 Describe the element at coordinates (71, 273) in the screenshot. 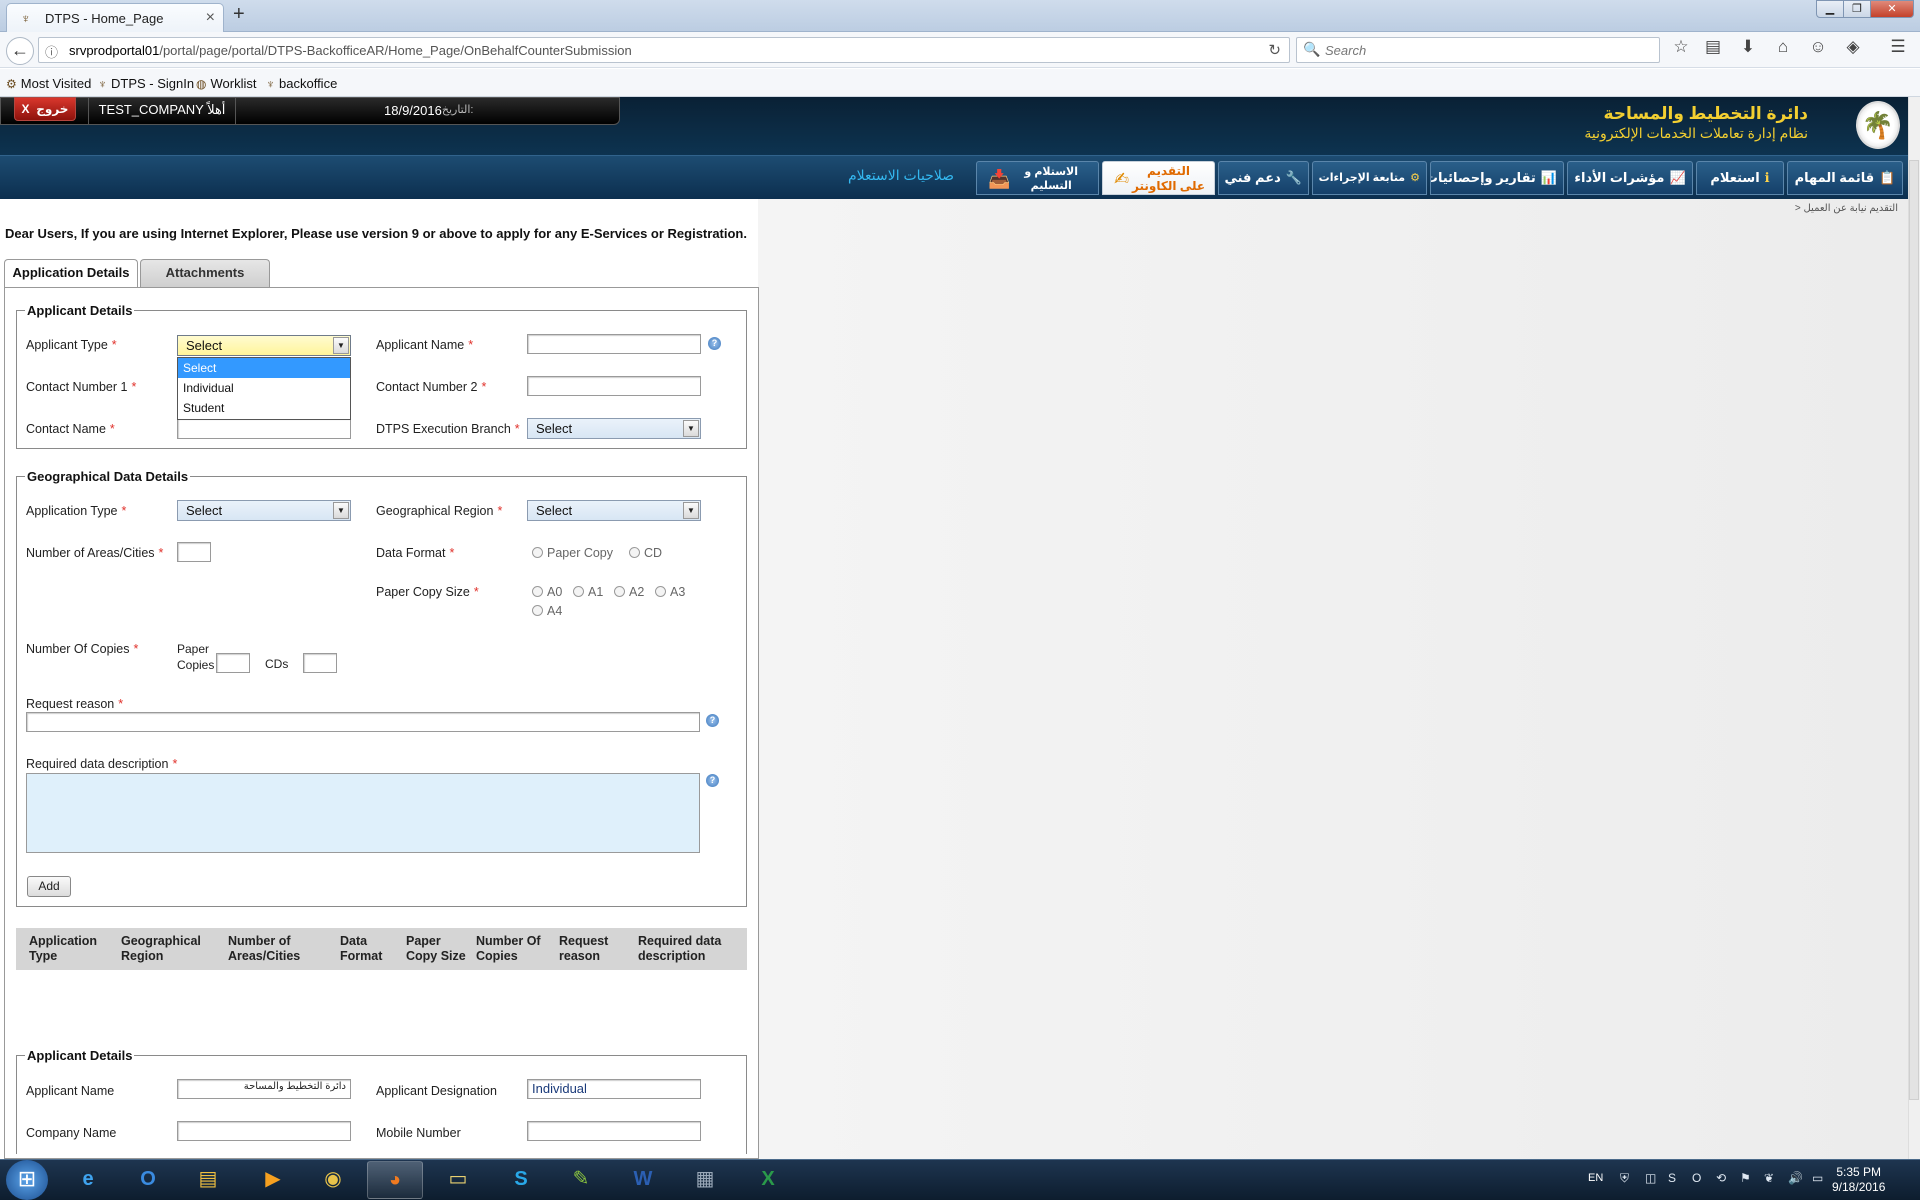

I see `tab-application-details: Application Details` at that location.